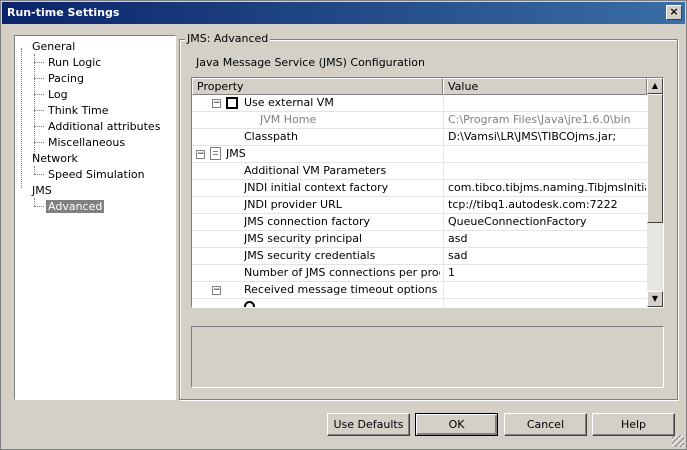  Describe the element at coordinates (78, 110) in the screenshot. I see `tree-item-think-time: Think Time` at that location.